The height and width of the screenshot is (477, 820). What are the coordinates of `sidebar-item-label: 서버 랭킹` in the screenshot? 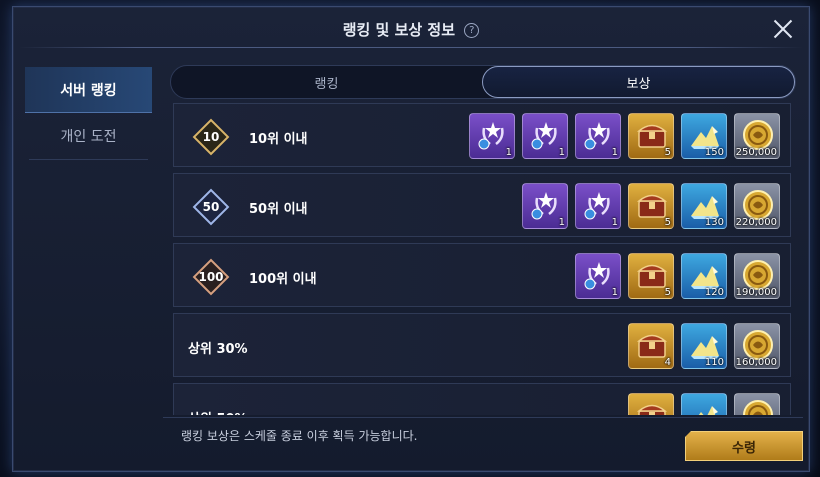 It's located at (88, 90).